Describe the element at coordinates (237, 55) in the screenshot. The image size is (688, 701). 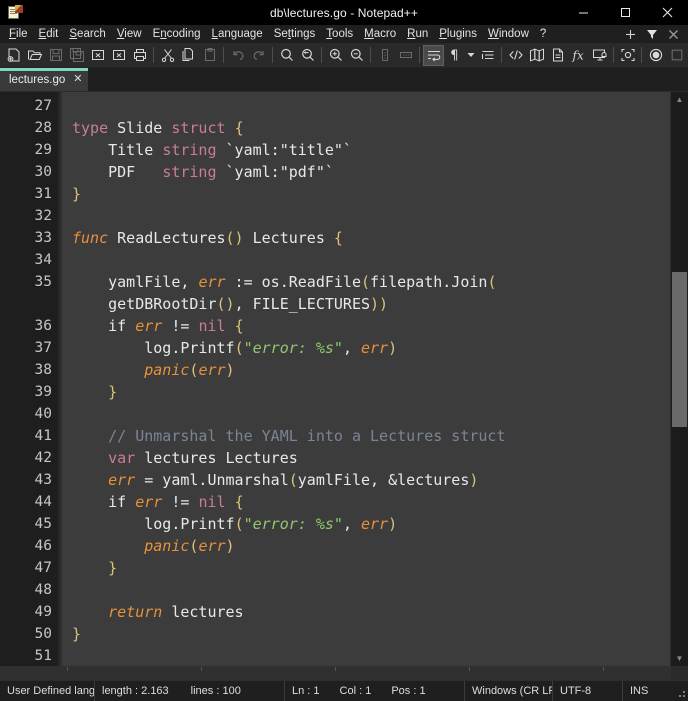
I see `undo-icon` at that location.